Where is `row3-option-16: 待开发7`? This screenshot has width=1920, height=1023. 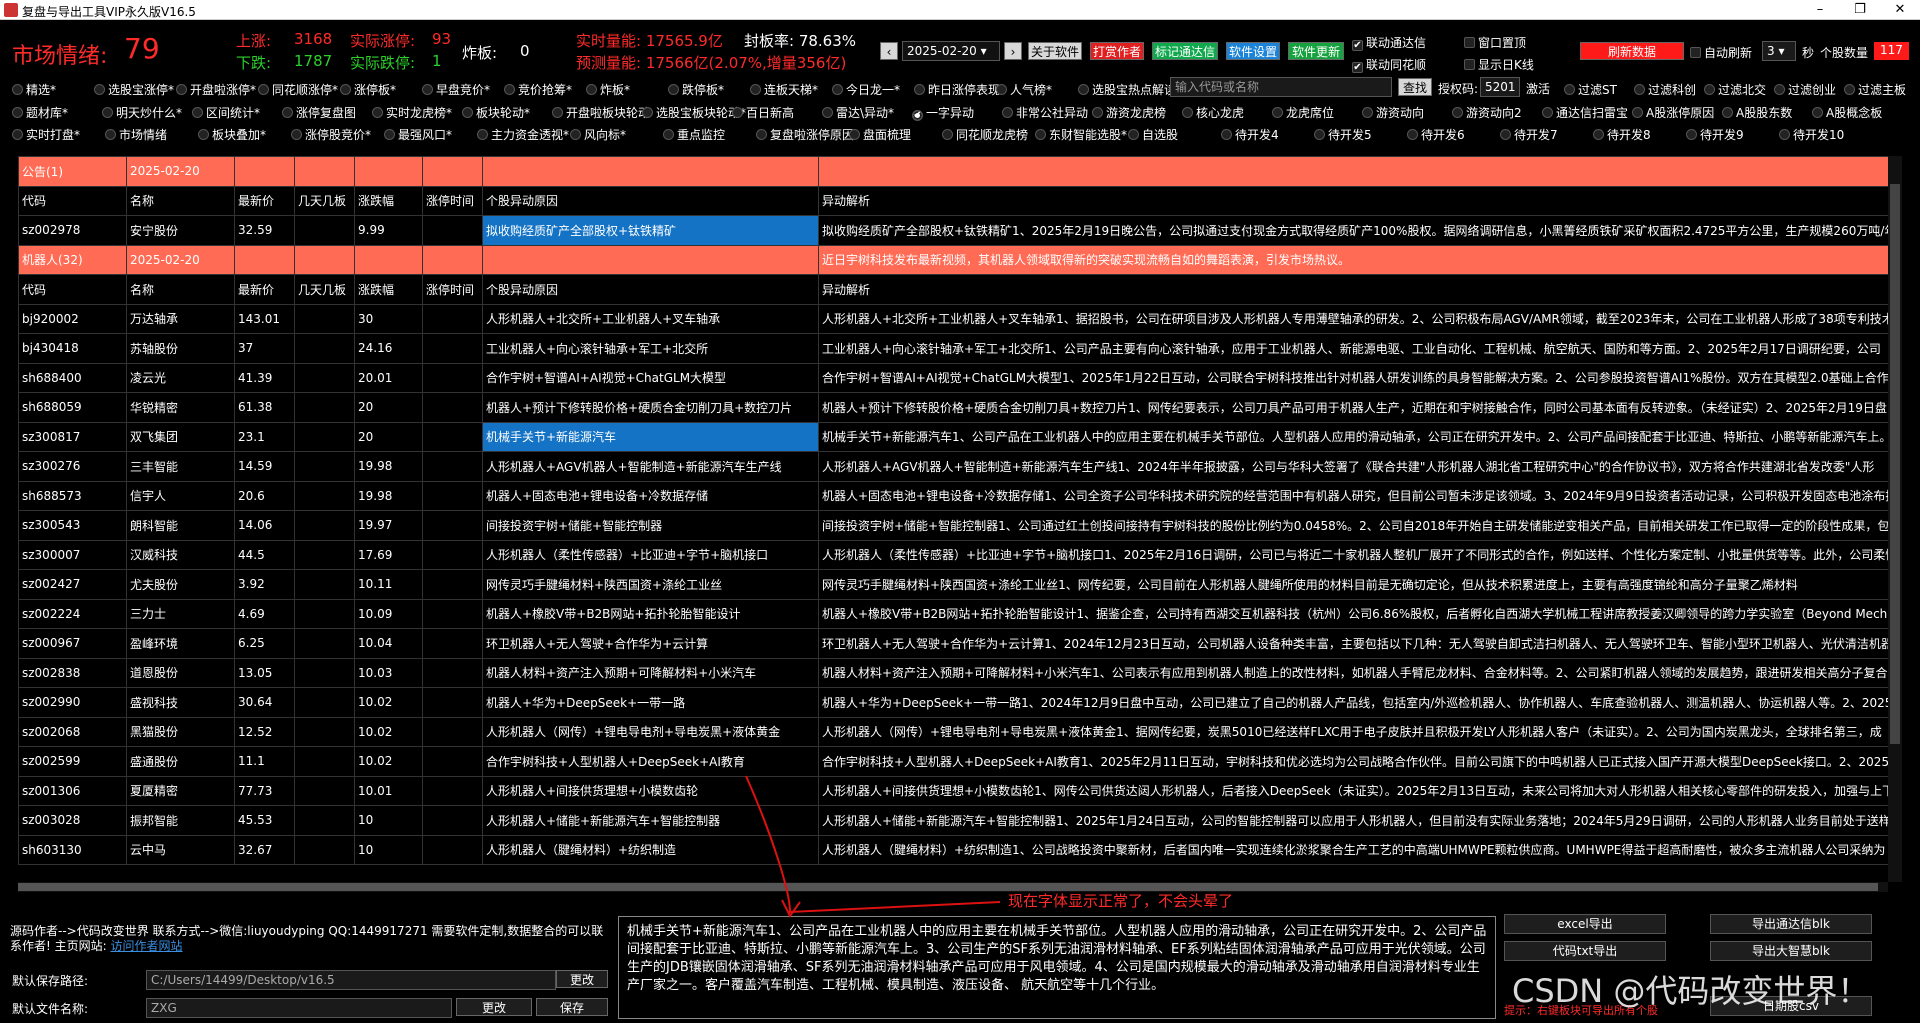
row3-option-16: 待开发7 is located at coordinates (1529, 134).